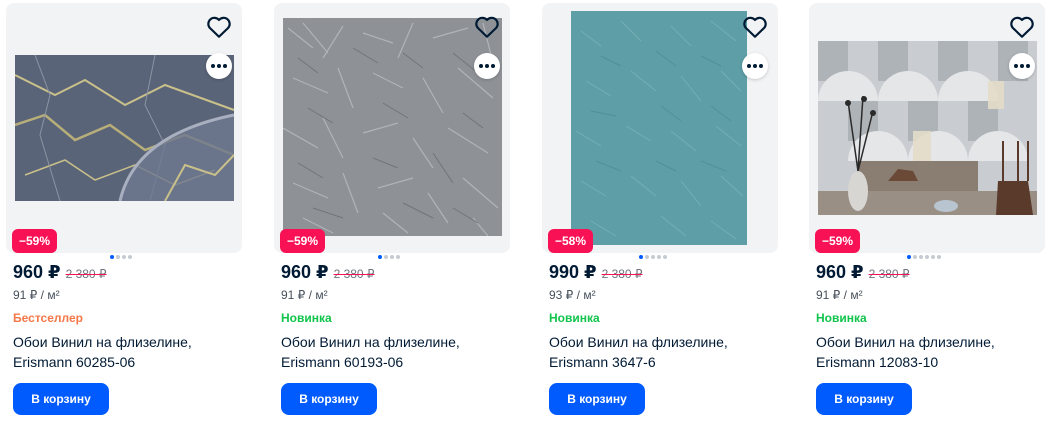 Image resolution: width=1048 pixels, height=422 pixels. I want to click on wallpaper-photo-marble-blue, so click(124, 128).